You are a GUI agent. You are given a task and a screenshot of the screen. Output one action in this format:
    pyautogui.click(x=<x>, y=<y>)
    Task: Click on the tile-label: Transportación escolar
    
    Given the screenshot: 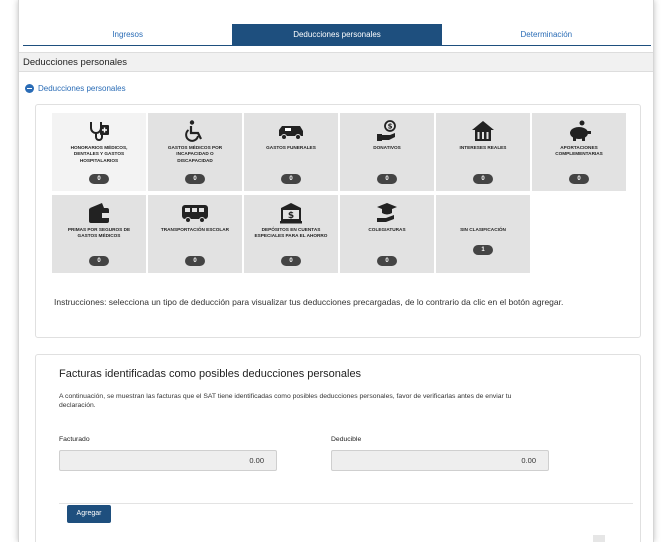 What is the action you would take?
    pyautogui.click(x=195, y=229)
    